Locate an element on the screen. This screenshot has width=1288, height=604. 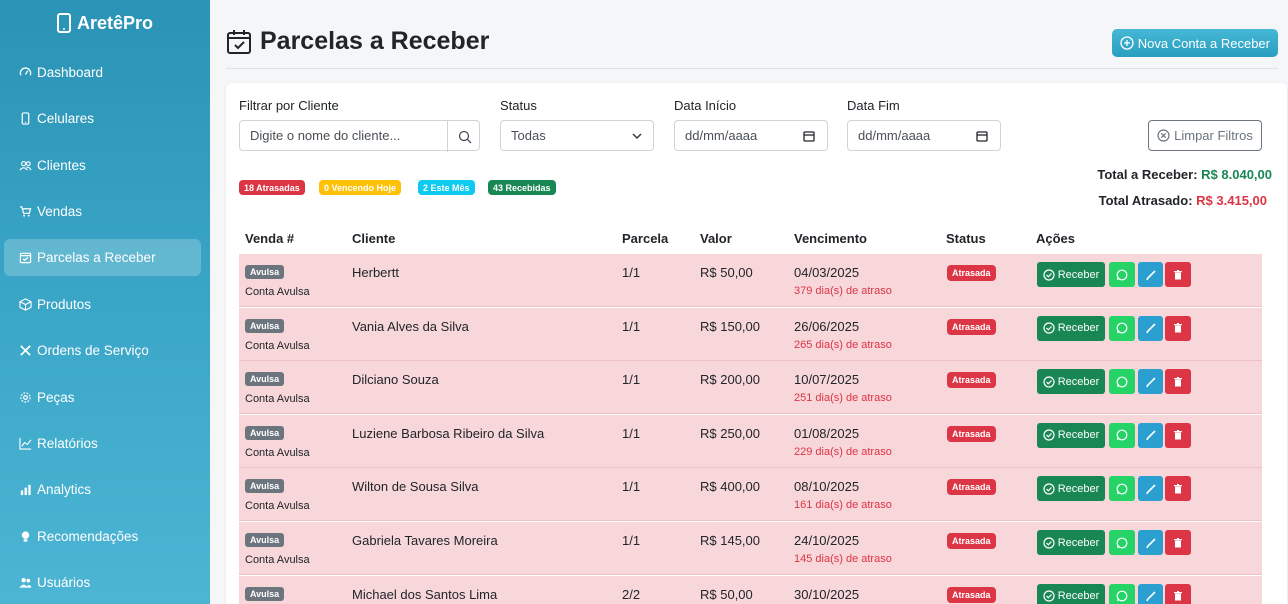
sidebar-item-ordens-de-servi-o: Ordens de Serviço is located at coordinates (102, 350).